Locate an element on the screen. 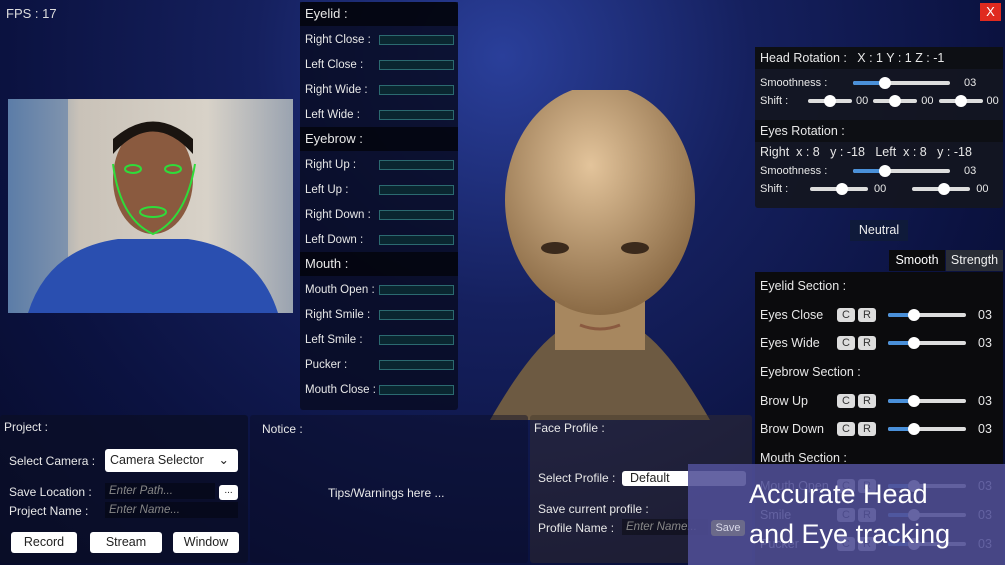 This screenshot has width=1005, height=565. eyes-shift-right-slider is located at coordinates (839, 189).